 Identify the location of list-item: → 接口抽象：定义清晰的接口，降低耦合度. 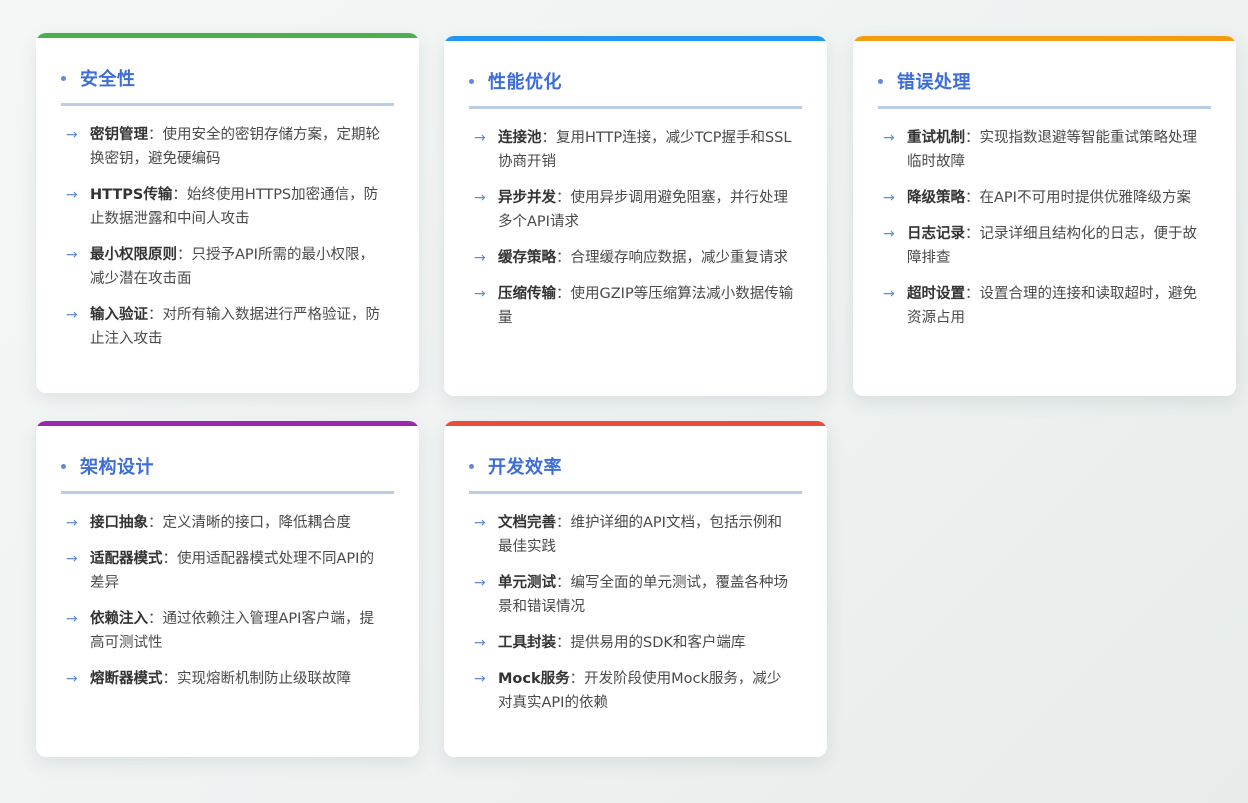
(226, 523).